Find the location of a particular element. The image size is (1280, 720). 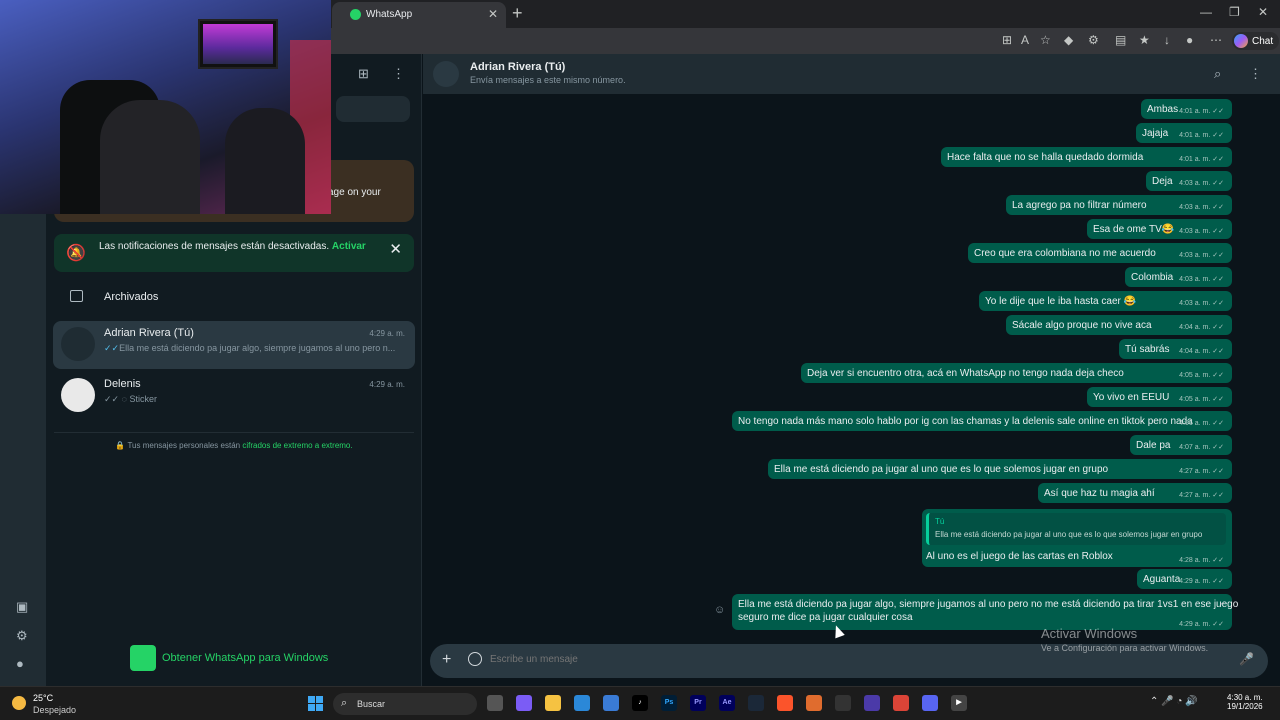

close-window-icon: ✕ is located at coordinates (1263, 12).